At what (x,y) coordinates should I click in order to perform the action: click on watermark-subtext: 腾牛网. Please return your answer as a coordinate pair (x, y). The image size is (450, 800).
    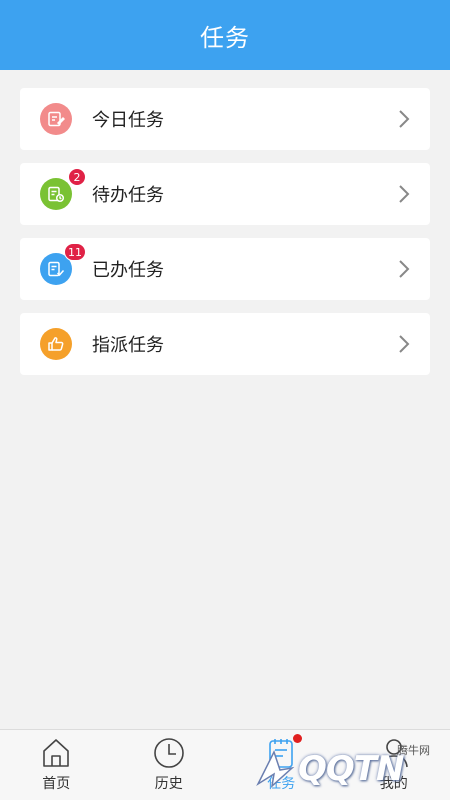
    Looking at the image, I should click on (413, 750).